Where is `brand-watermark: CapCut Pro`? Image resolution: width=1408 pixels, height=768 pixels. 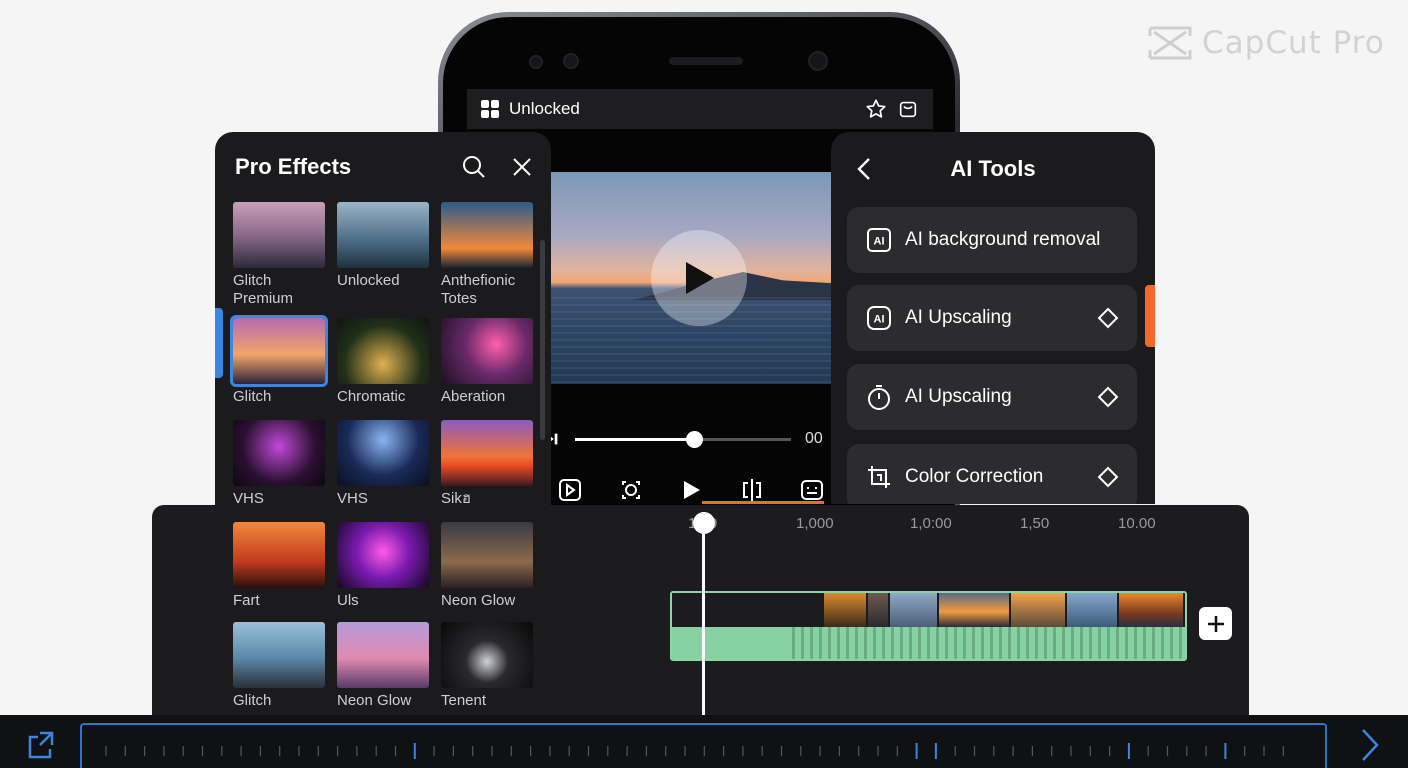
brand-watermark: CapCut Pro is located at coordinates (1265, 43).